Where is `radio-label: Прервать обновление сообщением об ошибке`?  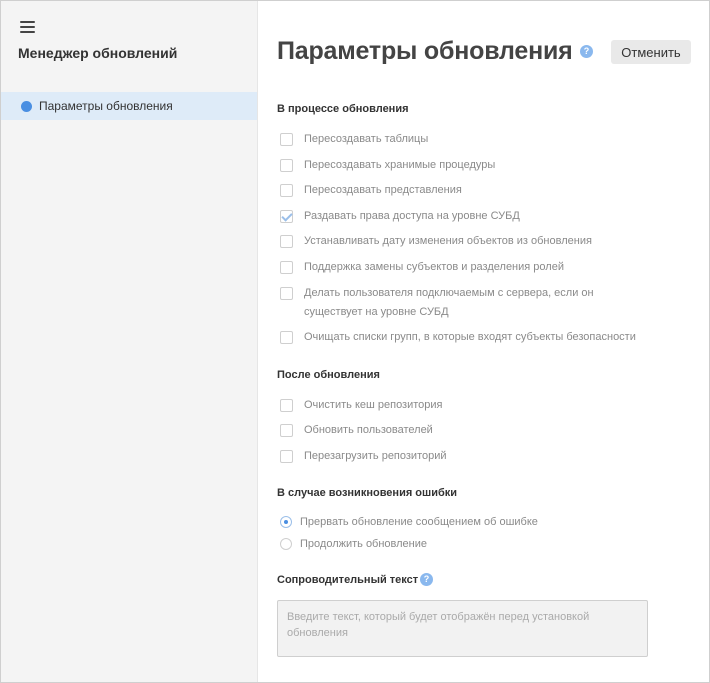 radio-label: Прервать обновление сообщением об ошибке is located at coordinates (419, 522).